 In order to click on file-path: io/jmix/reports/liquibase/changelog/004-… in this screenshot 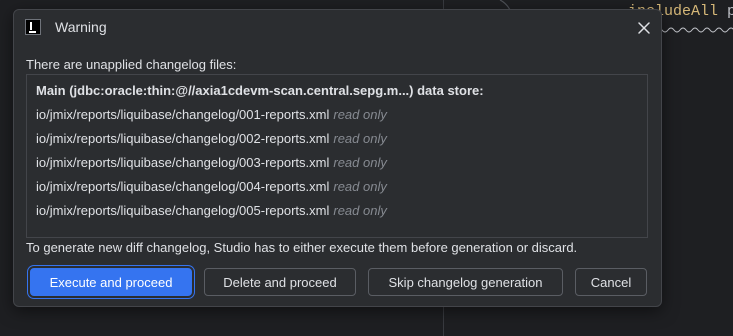, I will do `click(183, 186)`.